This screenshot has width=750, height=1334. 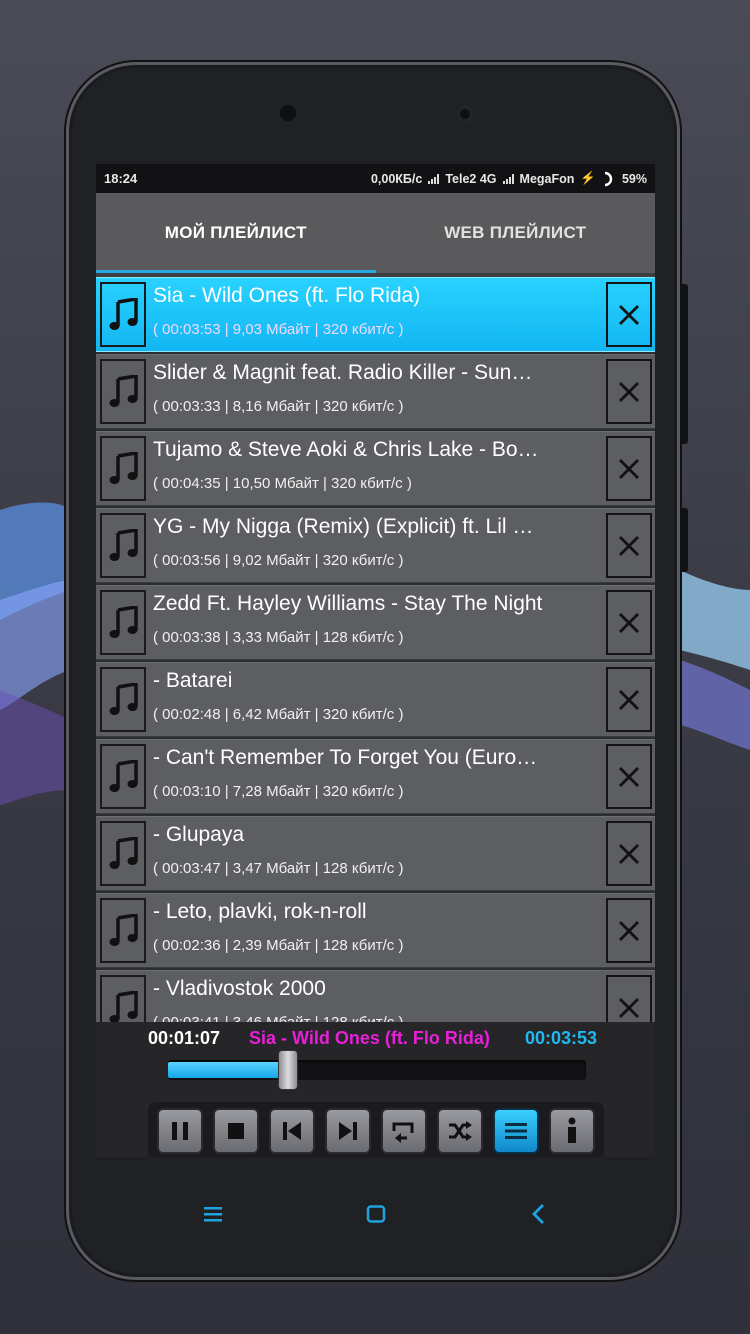 What do you see at coordinates (278, 868) in the screenshot?
I see `track-meta: ( 00:03:47 | 3,47 Мбайт | 128 кбит/с )` at bounding box center [278, 868].